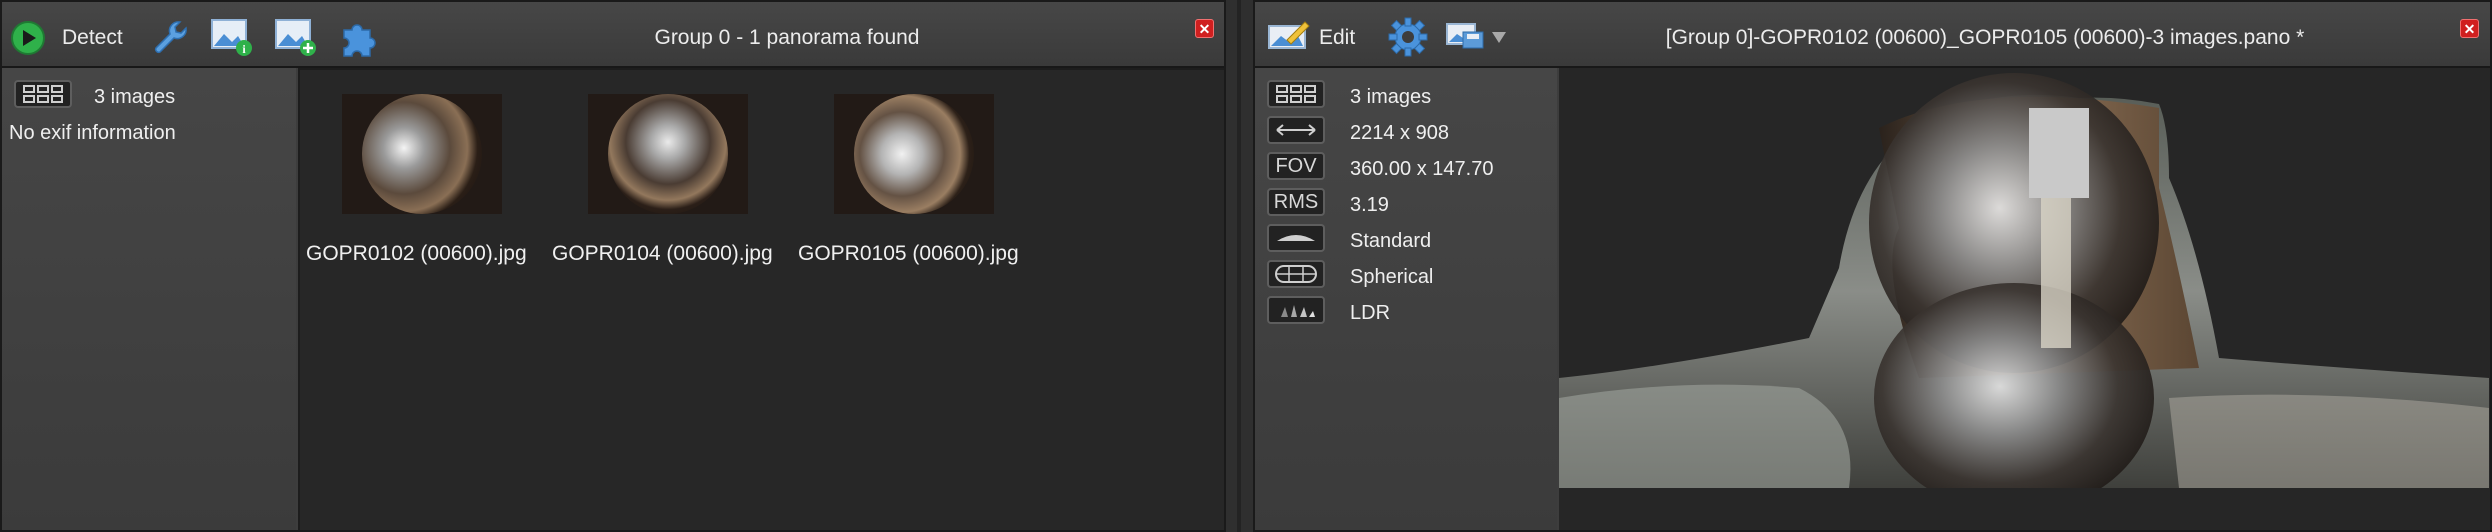 The height and width of the screenshot is (532, 2492). I want to click on pano-projection: Spherical, so click(1392, 277).